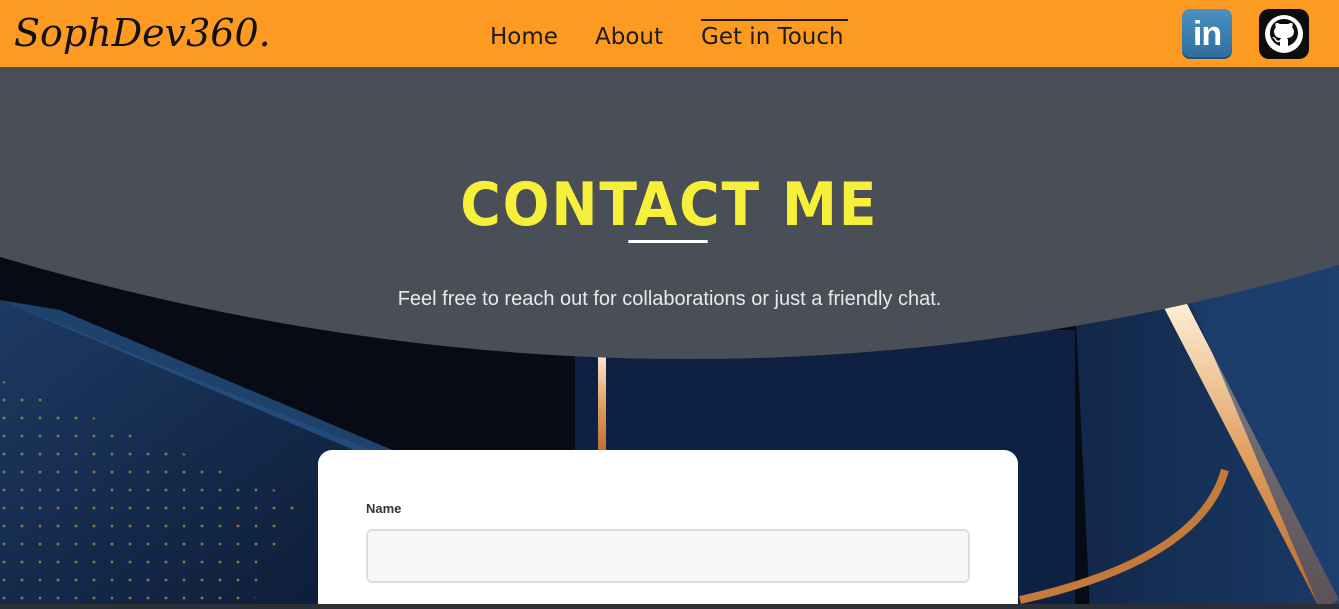 The height and width of the screenshot is (609, 1339). Describe the element at coordinates (1207, 34) in the screenshot. I see `linkedin-icon: in` at that location.